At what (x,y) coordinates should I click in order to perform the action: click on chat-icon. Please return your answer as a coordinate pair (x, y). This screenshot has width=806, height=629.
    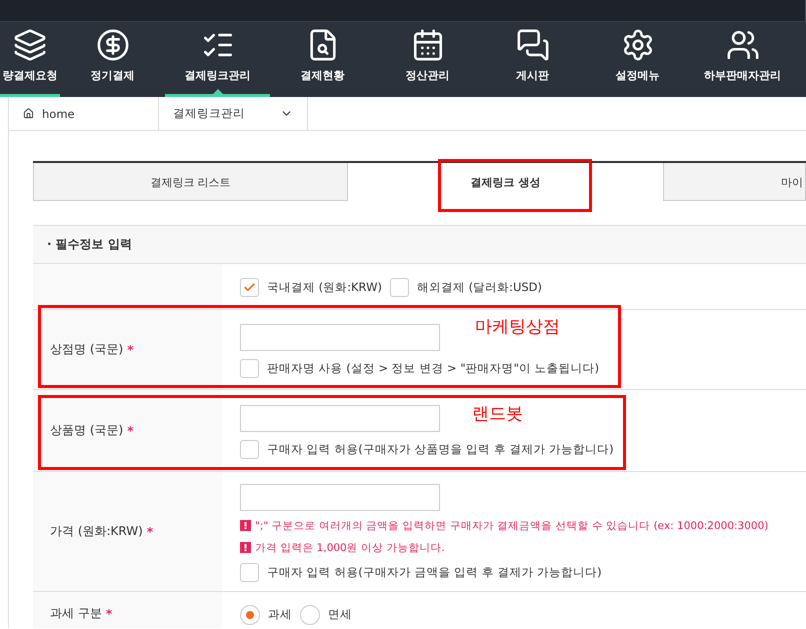
    Looking at the image, I should click on (533, 45).